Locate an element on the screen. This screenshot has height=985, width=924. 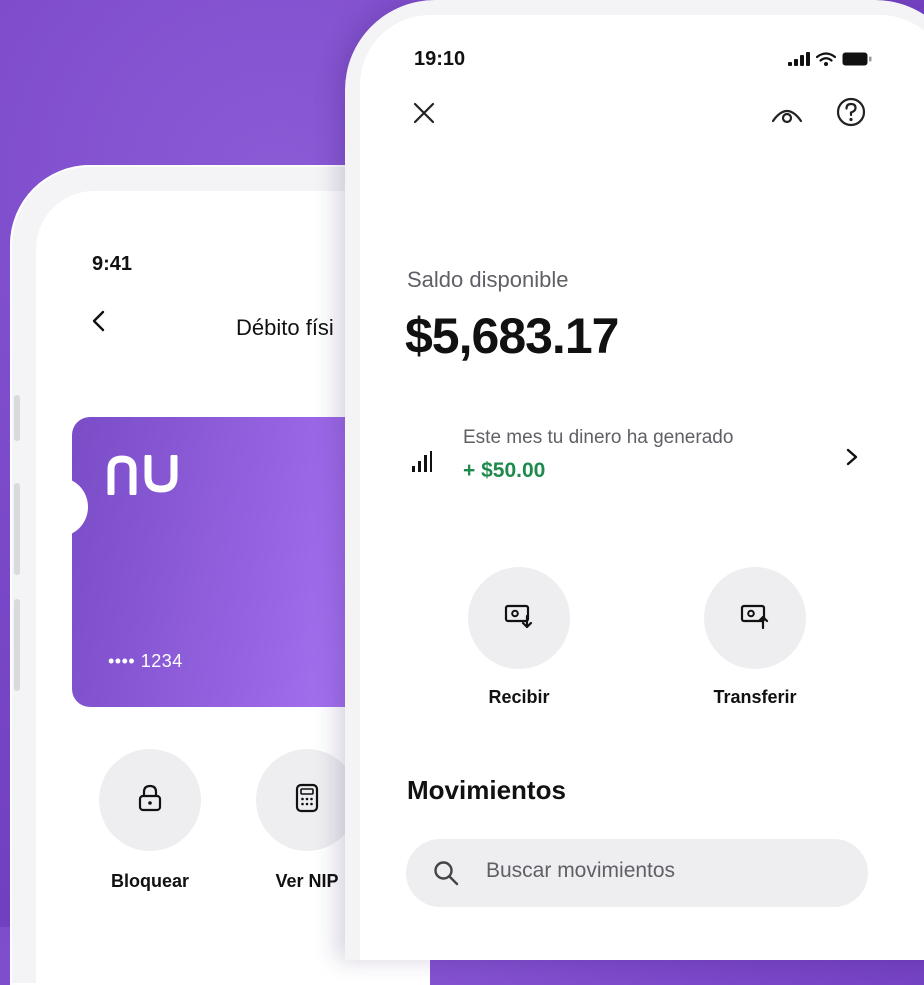
status-time: 19:10 is located at coordinates (440, 59).